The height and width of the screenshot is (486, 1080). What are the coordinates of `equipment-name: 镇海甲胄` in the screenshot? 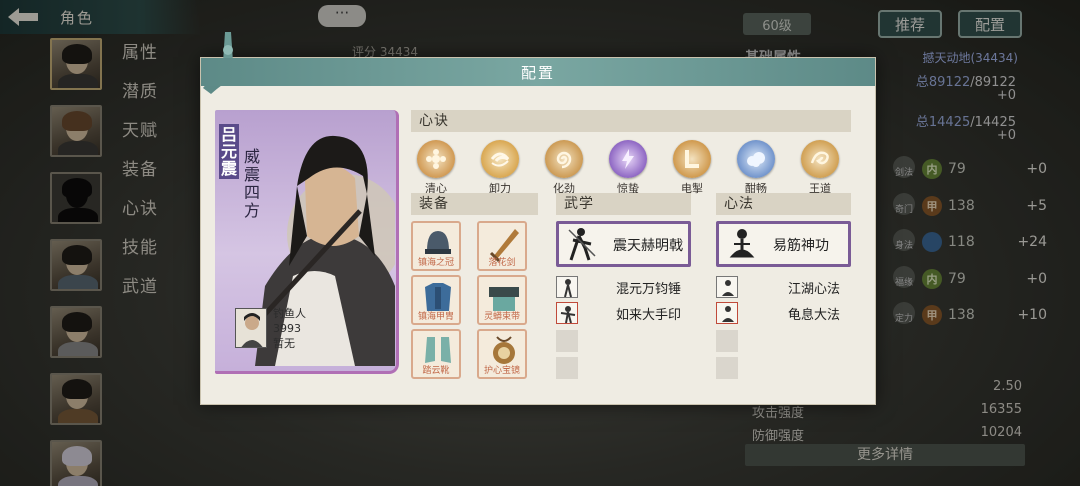 It's located at (435, 317).